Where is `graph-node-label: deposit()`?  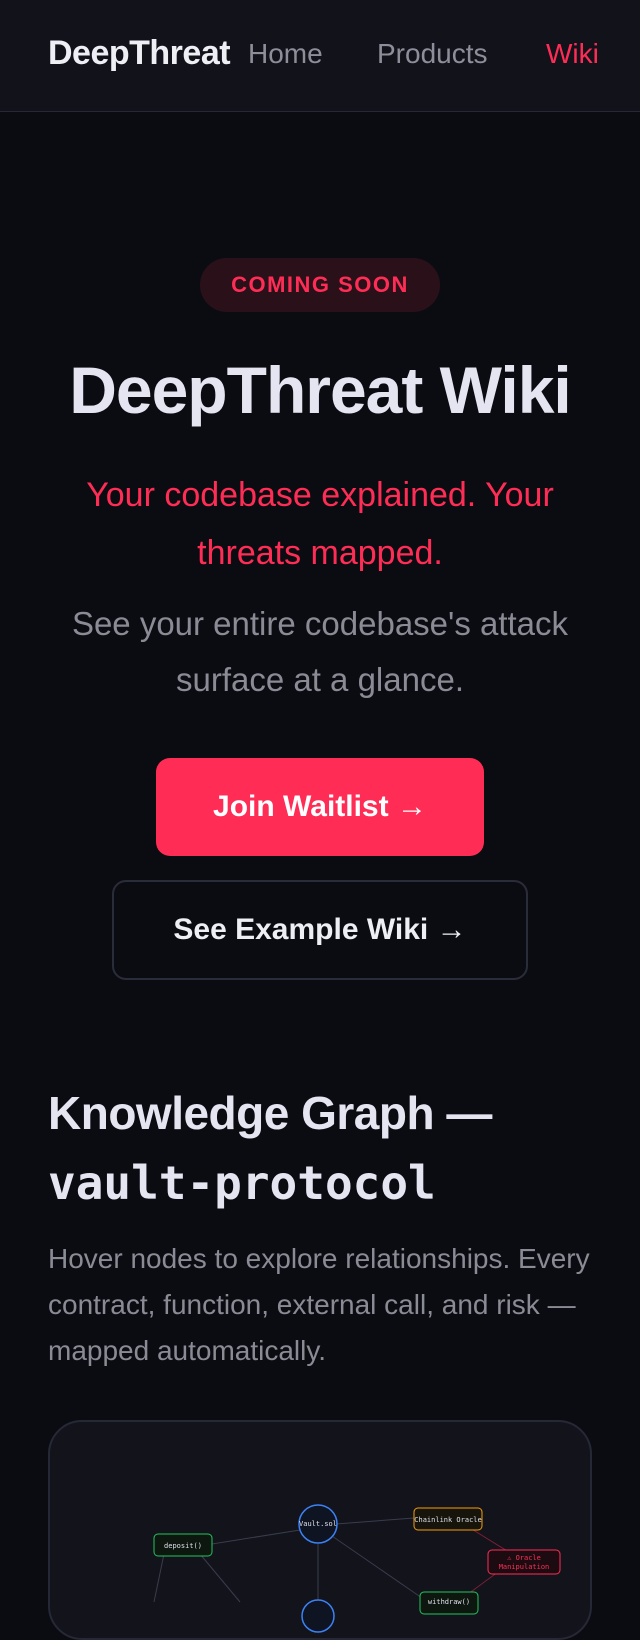 graph-node-label: deposit() is located at coordinates (183, 1546).